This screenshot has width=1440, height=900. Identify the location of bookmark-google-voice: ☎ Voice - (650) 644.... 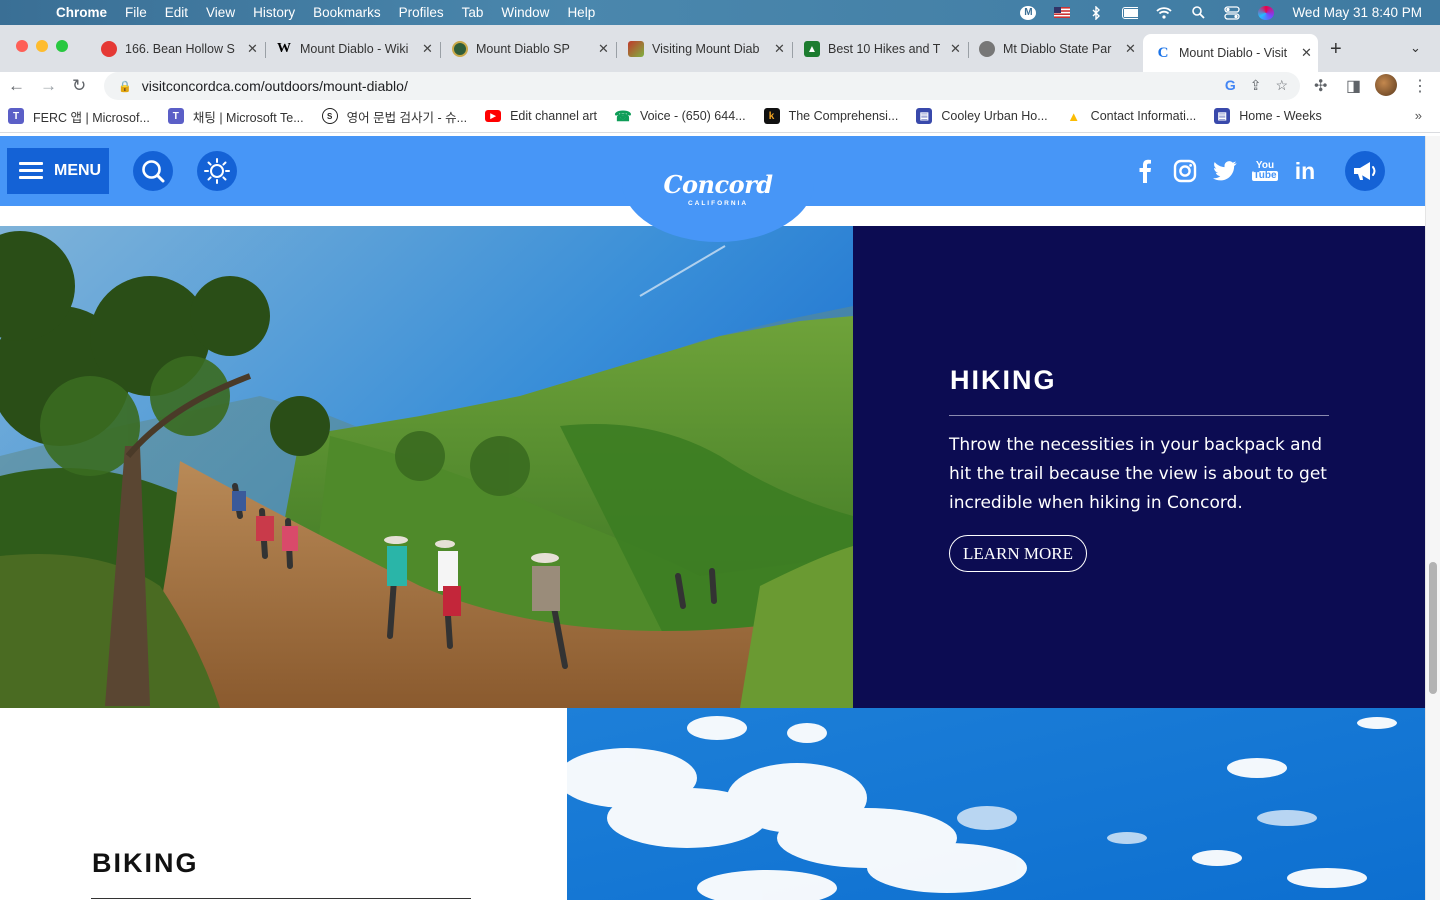
(679, 116).